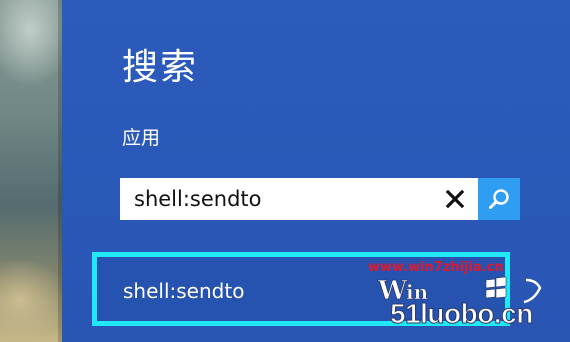 The height and width of the screenshot is (342, 570). Describe the element at coordinates (141, 138) in the screenshot. I see `search-scope-label: 应用` at that location.